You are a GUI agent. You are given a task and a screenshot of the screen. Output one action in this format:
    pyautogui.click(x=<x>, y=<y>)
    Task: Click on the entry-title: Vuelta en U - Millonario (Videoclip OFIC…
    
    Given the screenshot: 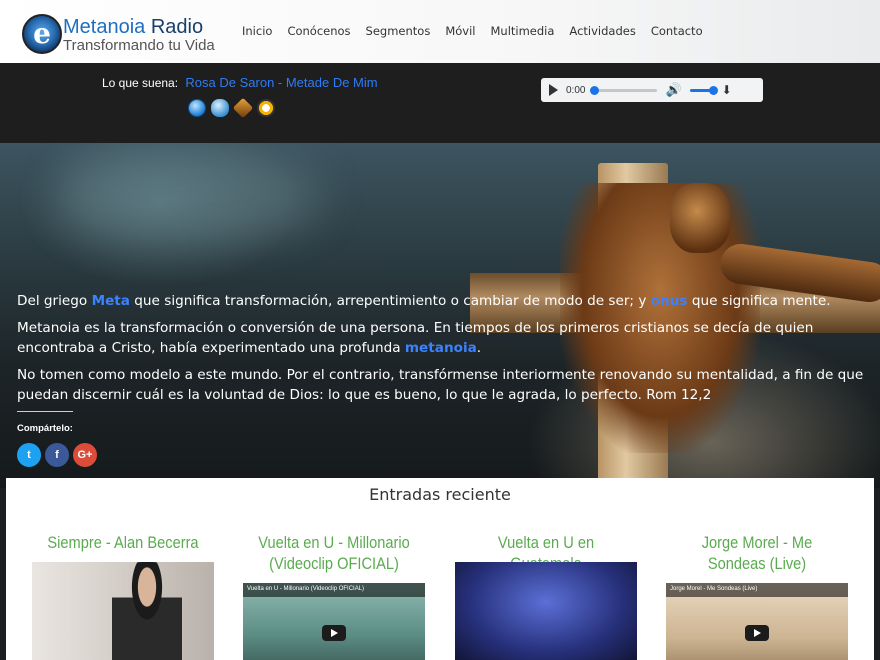 What is the action you would take?
    pyautogui.click(x=334, y=553)
    